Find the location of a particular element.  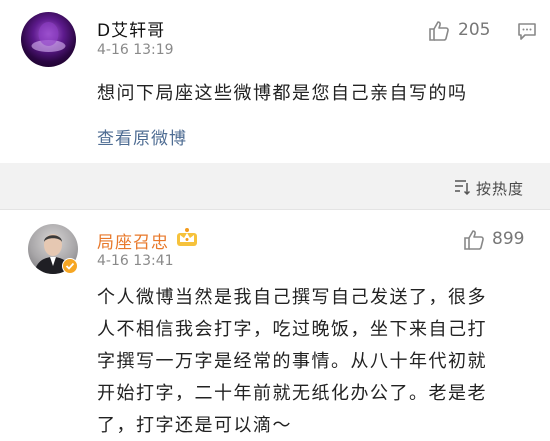

reply-text-line: 开始打字，二十年前就无纸化办公了。老是老 is located at coordinates (292, 393).